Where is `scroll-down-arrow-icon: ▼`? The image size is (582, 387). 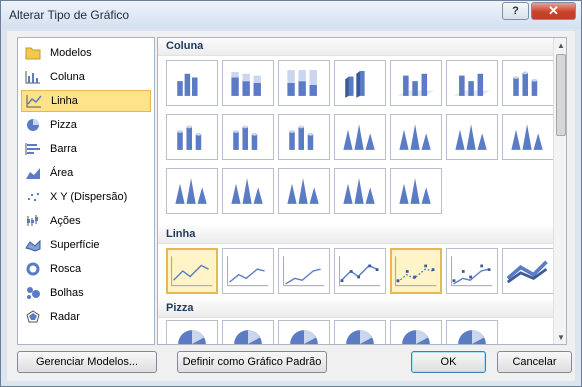 scroll-down-arrow-icon: ▼ is located at coordinates (560, 337).